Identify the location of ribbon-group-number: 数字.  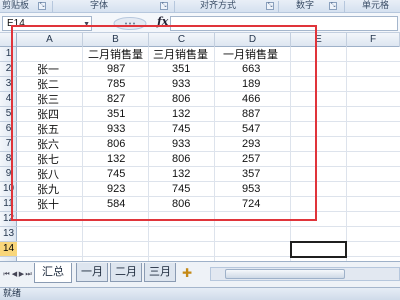
(305, 6).